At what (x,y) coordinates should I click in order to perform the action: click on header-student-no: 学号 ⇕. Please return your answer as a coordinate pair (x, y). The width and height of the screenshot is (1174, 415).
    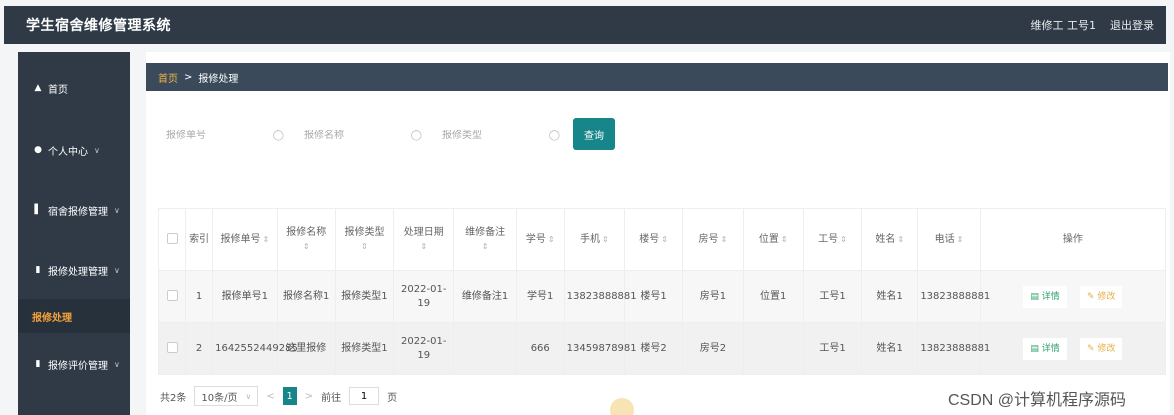
    Looking at the image, I should click on (540, 239).